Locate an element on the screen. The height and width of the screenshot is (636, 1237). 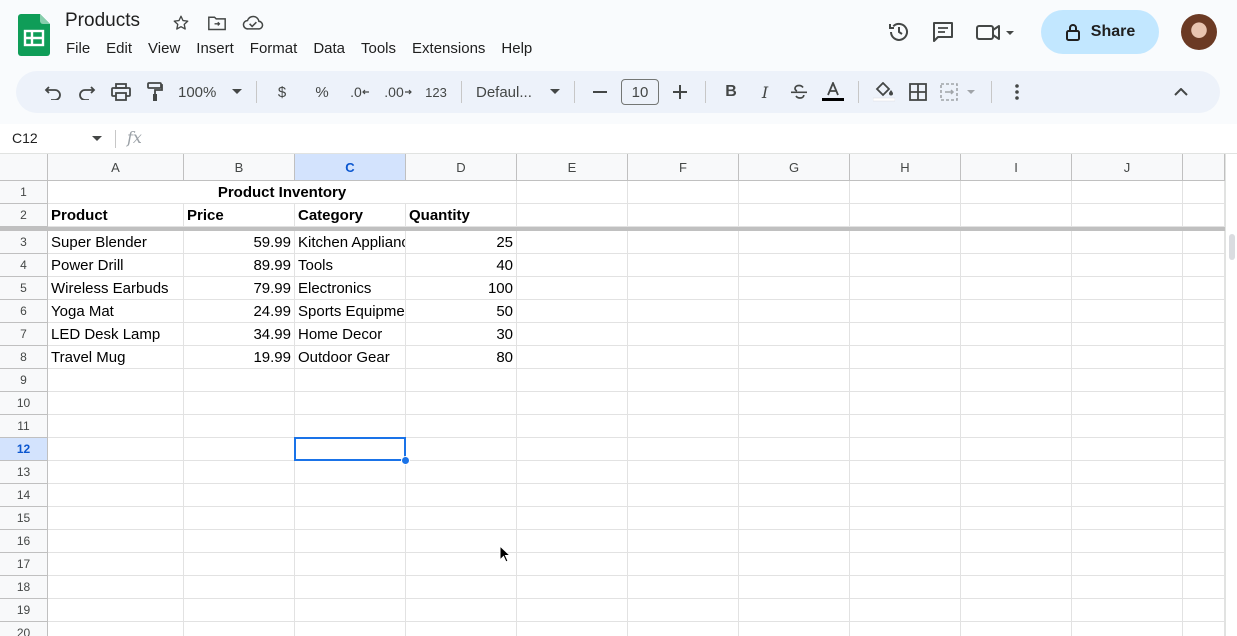
cell: Outdoor Gear is located at coordinates (350, 357).